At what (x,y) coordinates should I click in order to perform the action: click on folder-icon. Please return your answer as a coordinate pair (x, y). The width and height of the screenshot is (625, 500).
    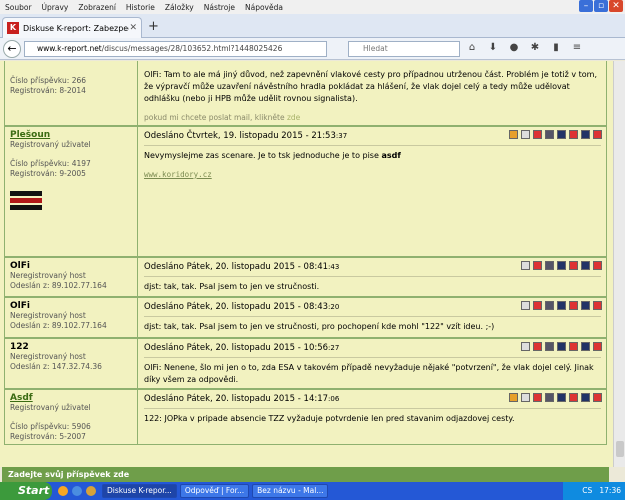
    Looking at the image, I should click on (91, 491).